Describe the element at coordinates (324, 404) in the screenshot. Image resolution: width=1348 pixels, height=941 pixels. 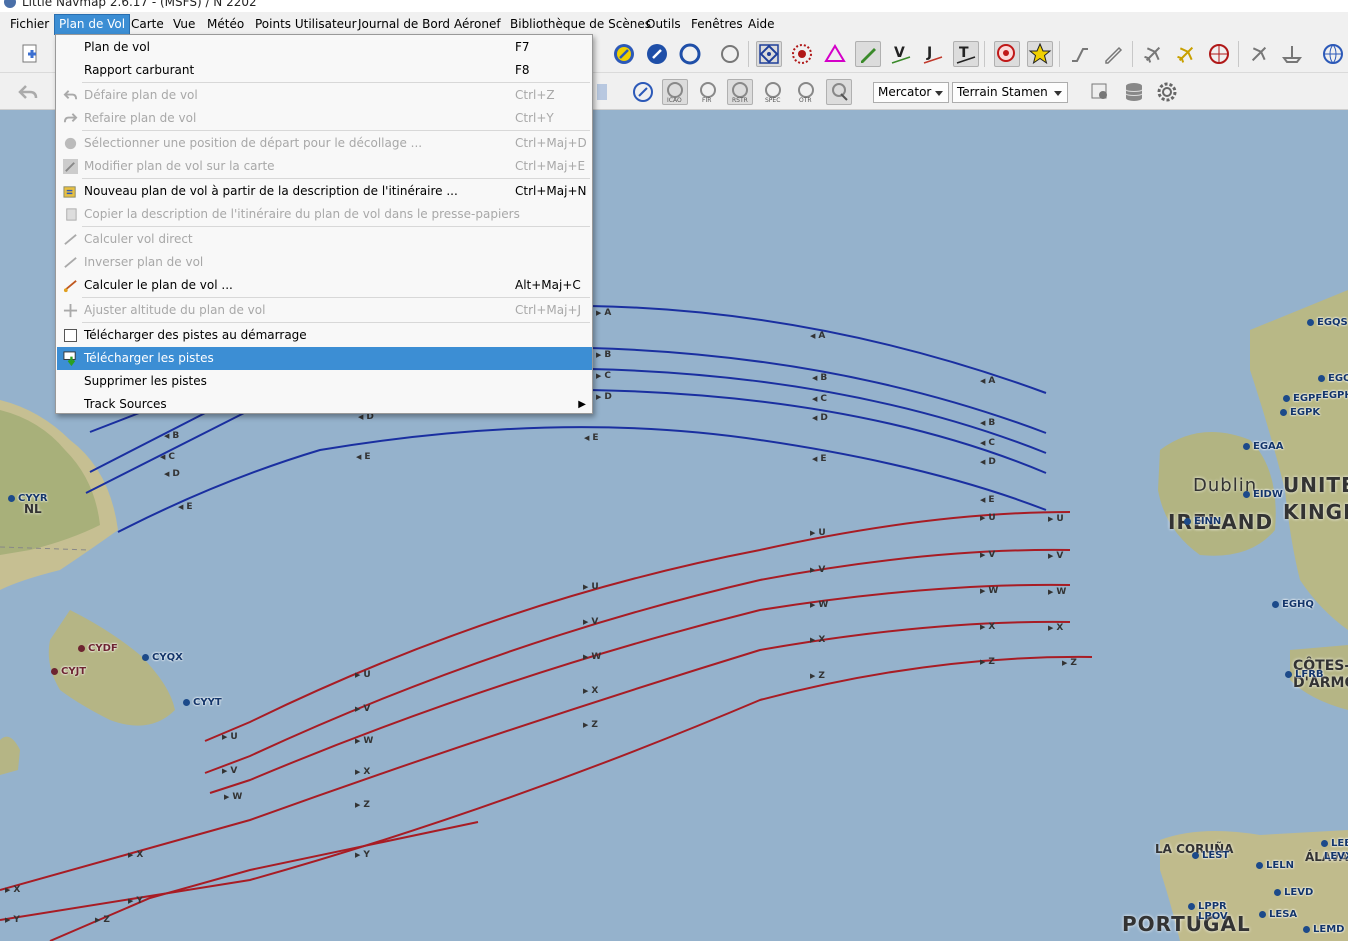
I see `menu-item-track-sources: Track Sources ▶` at that location.